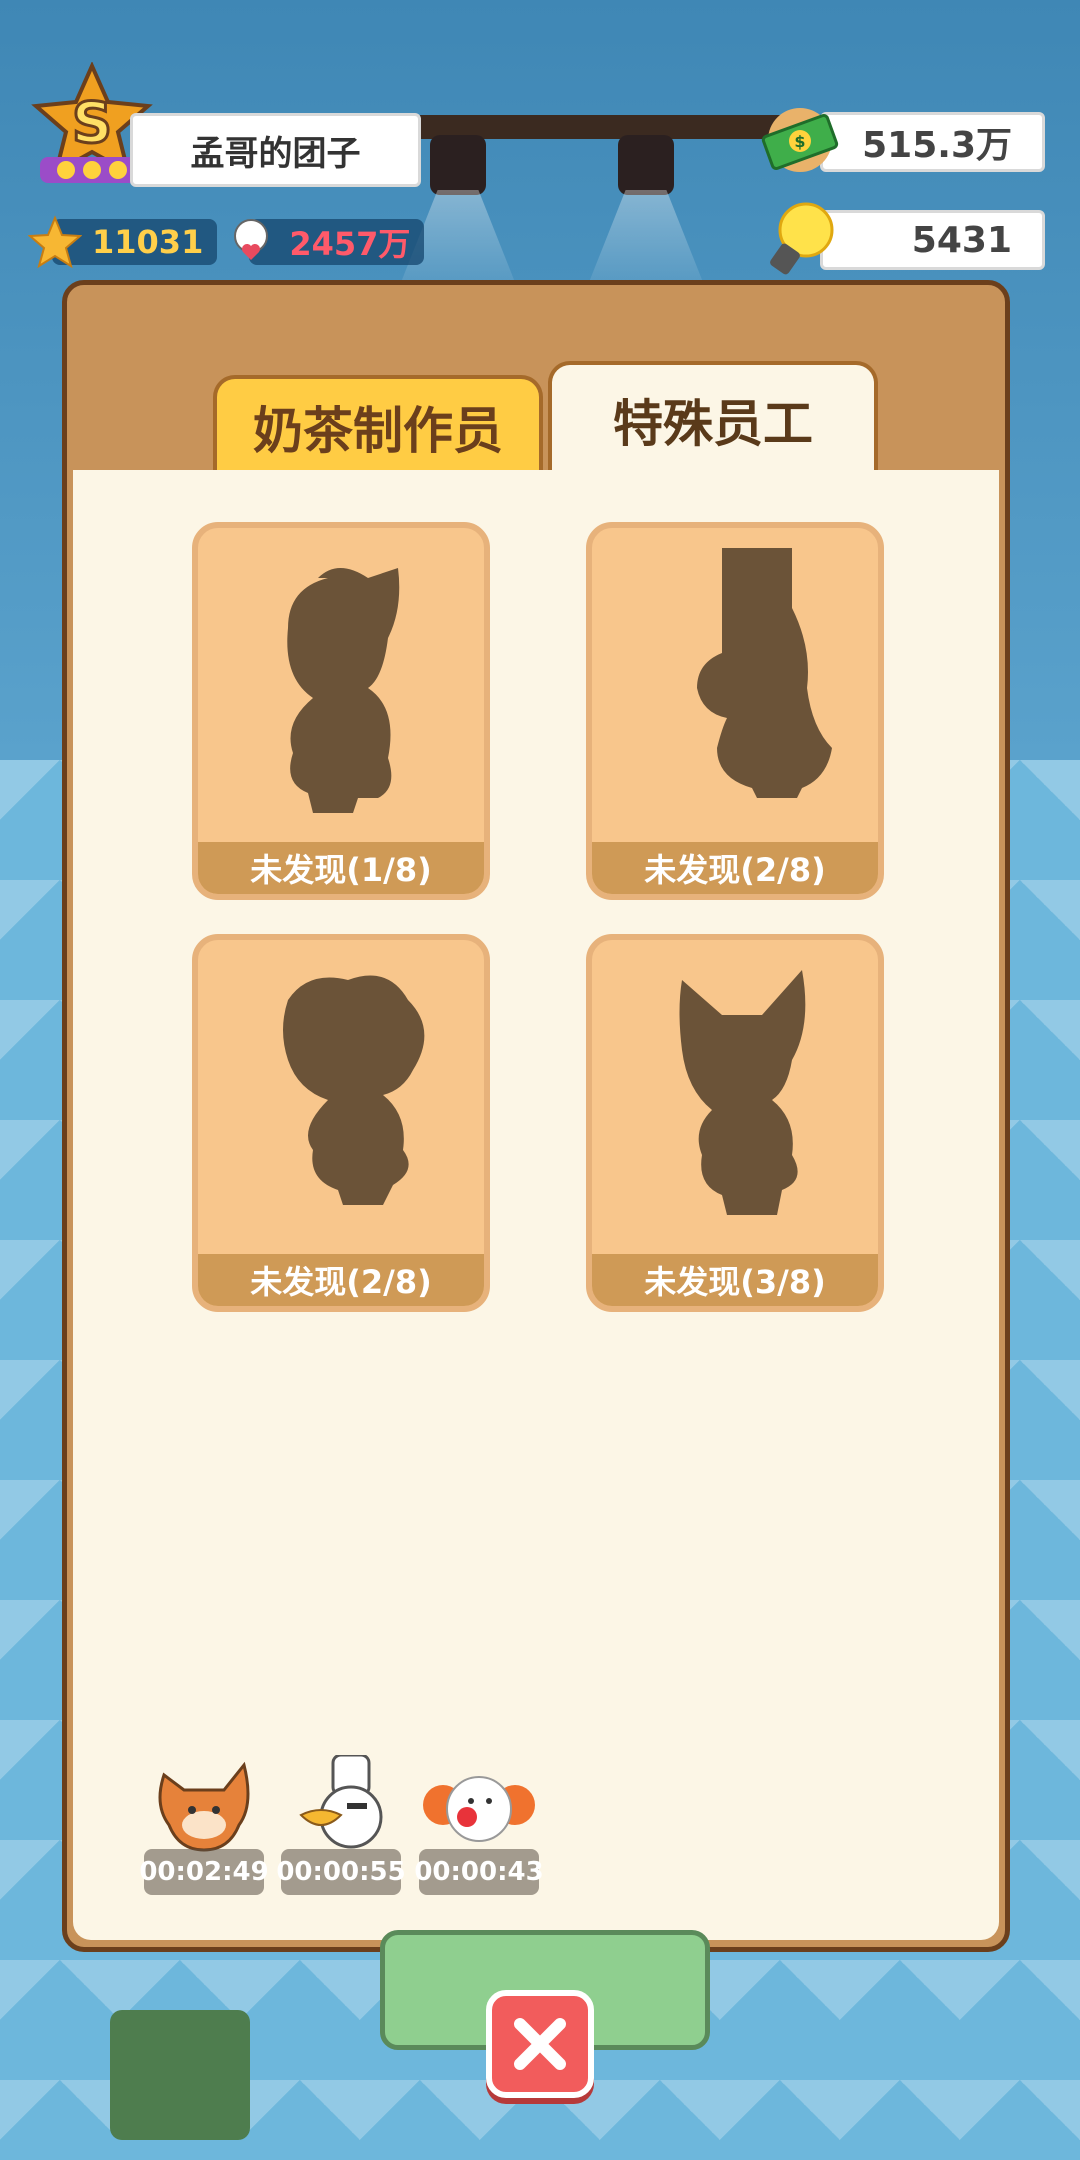 Image resolution: width=1080 pixels, height=2160 pixels. I want to click on staff-card: 未发现(3/8), so click(735, 1123).